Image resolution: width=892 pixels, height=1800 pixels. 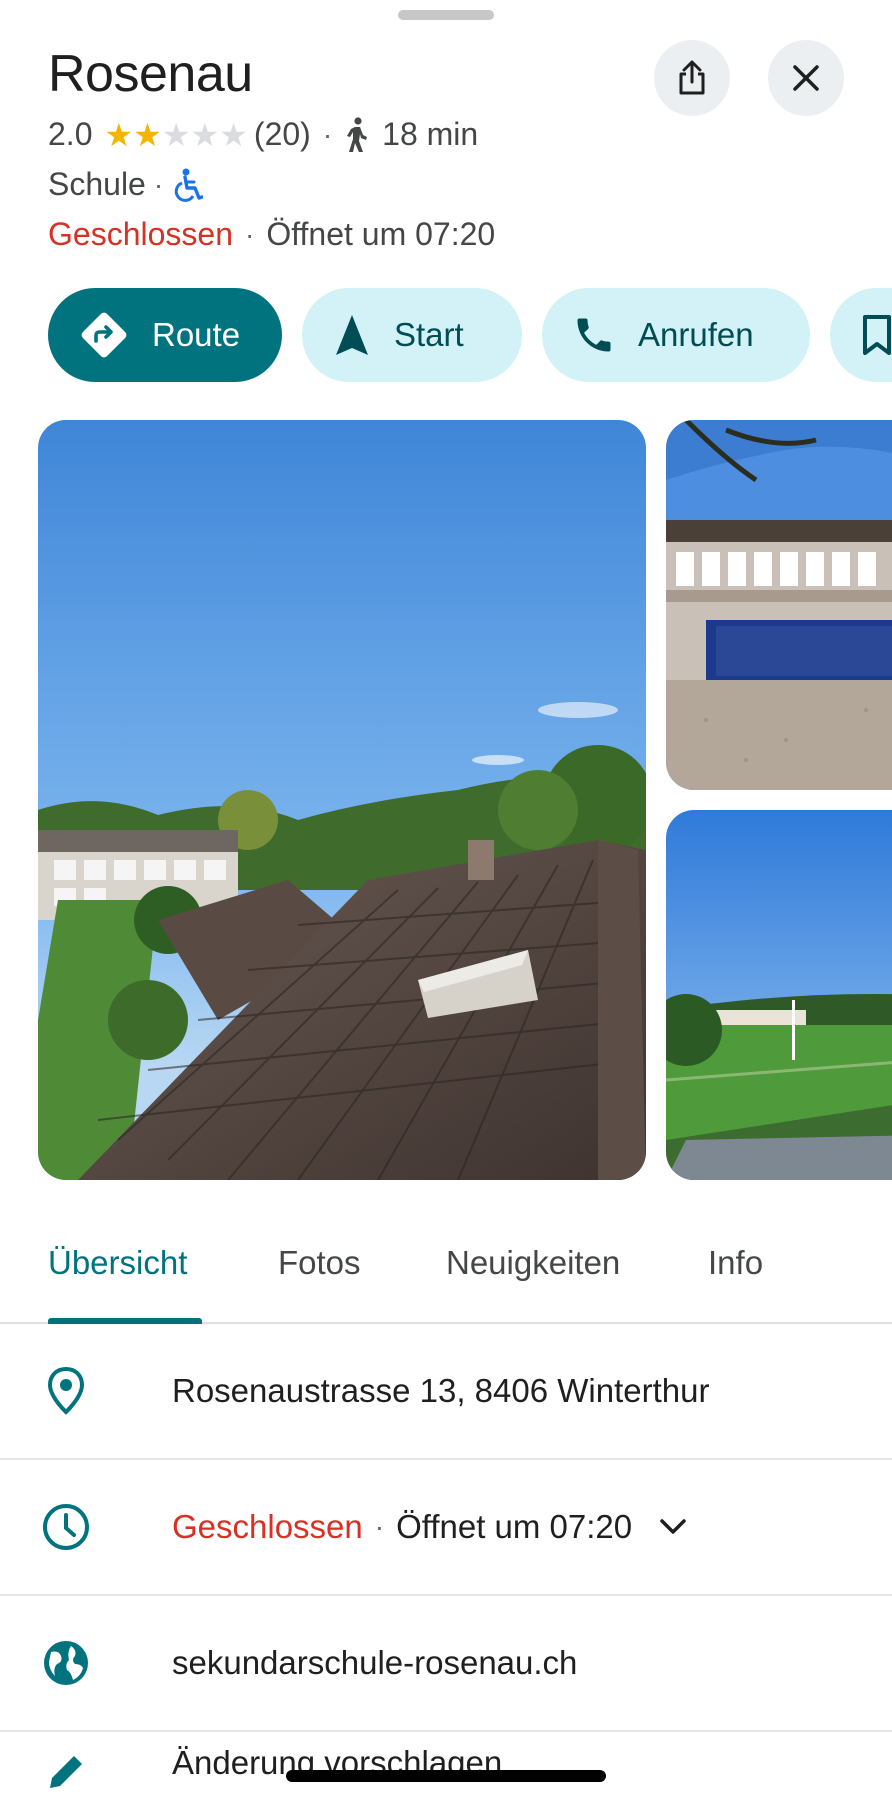 I want to click on sheet-grabber, so click(x=446, y=15).